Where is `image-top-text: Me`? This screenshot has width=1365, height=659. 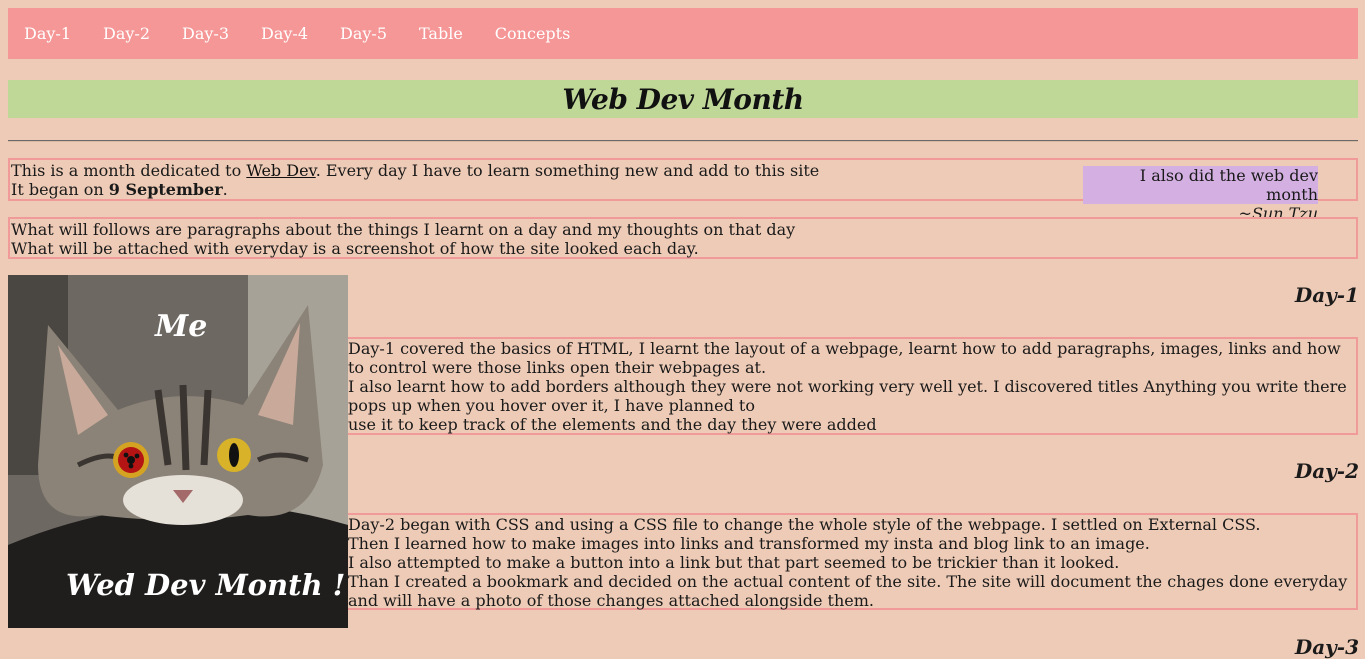
image-top-text: Me is located at coordinates (181, 326).